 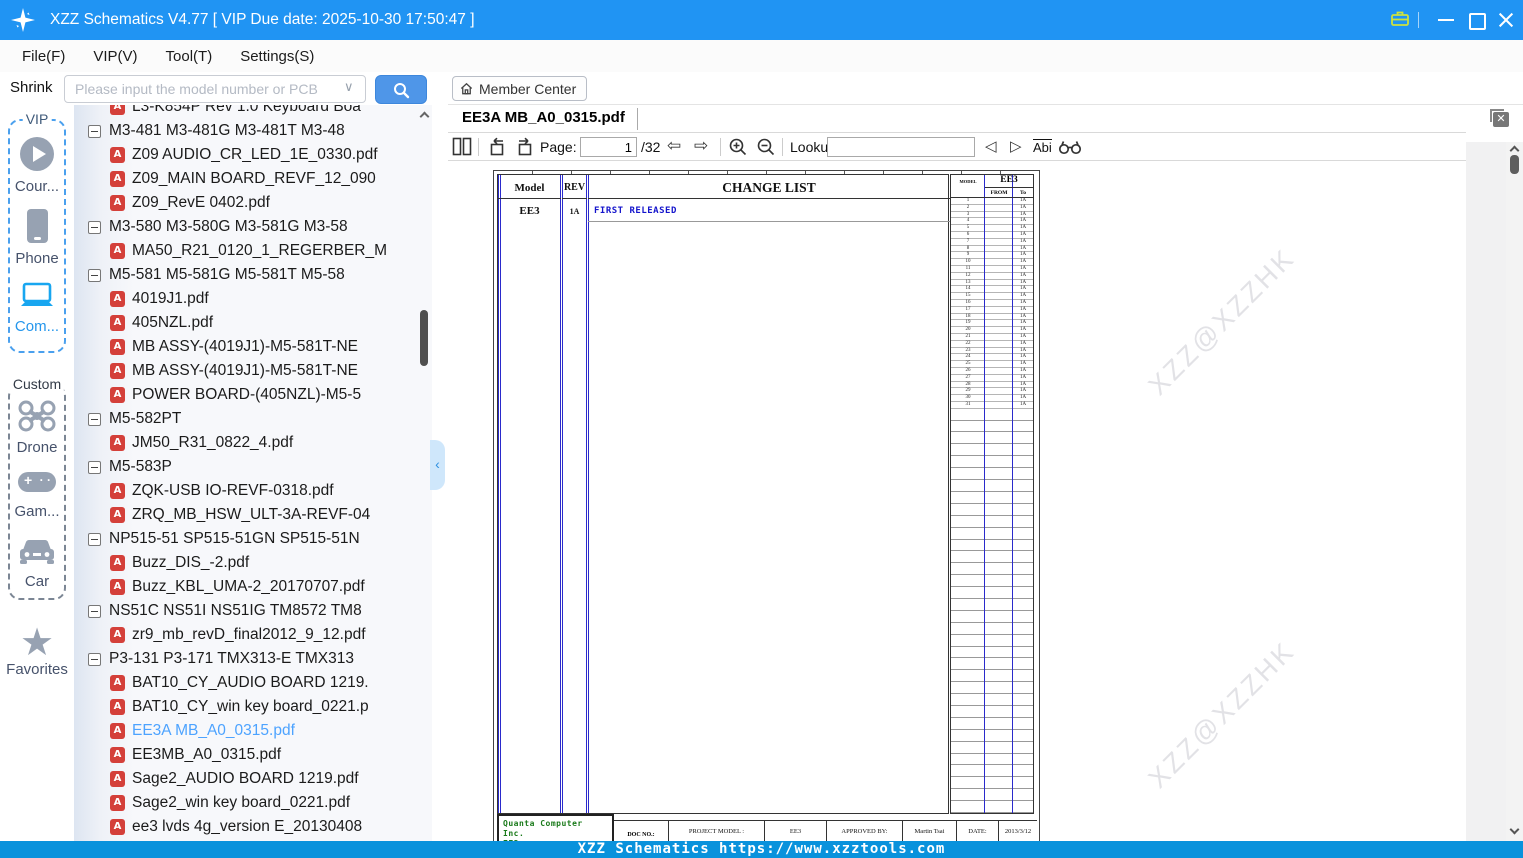 What do you see at coordinates (253, 443) in the screenshot?
I see `tree-file-row: JM50_R31_0822_4.pdf` at bounding box center [253, 443].